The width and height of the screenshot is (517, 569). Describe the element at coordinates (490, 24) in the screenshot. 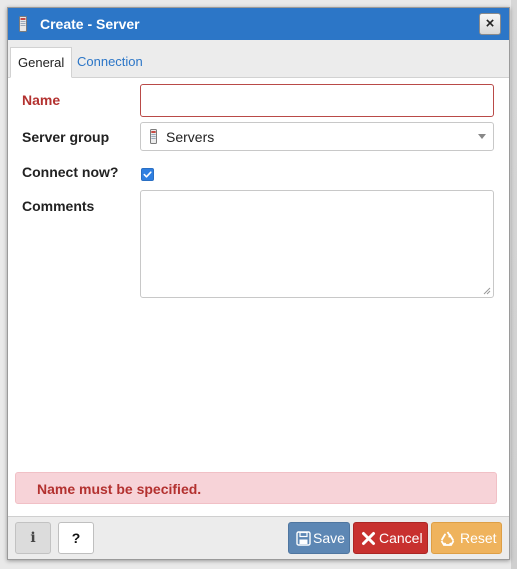

I see `close-button: ×` at that location.